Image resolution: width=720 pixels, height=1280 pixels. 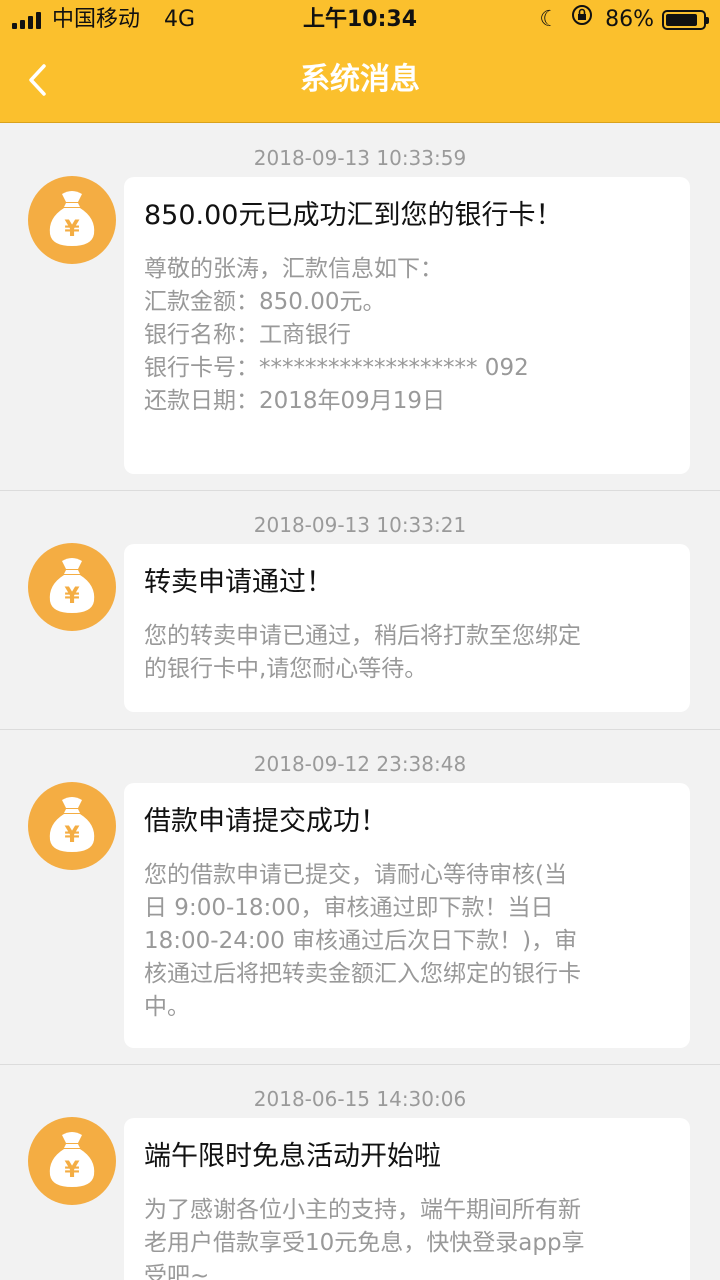 I want to click on app-header: 中国移动 4G 上午10:34 ☾ 86% 系统消息, so click(x=360, y=61).